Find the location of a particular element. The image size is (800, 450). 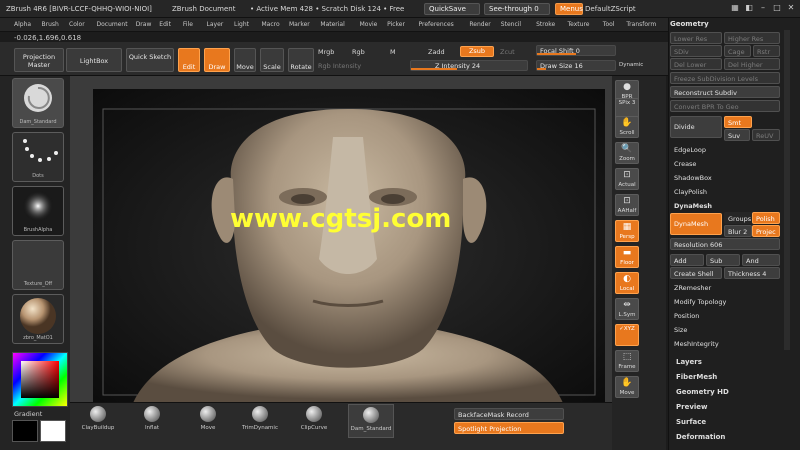

alpha-thumbnail: BrushAlpha is located at coordinates (38, 211).